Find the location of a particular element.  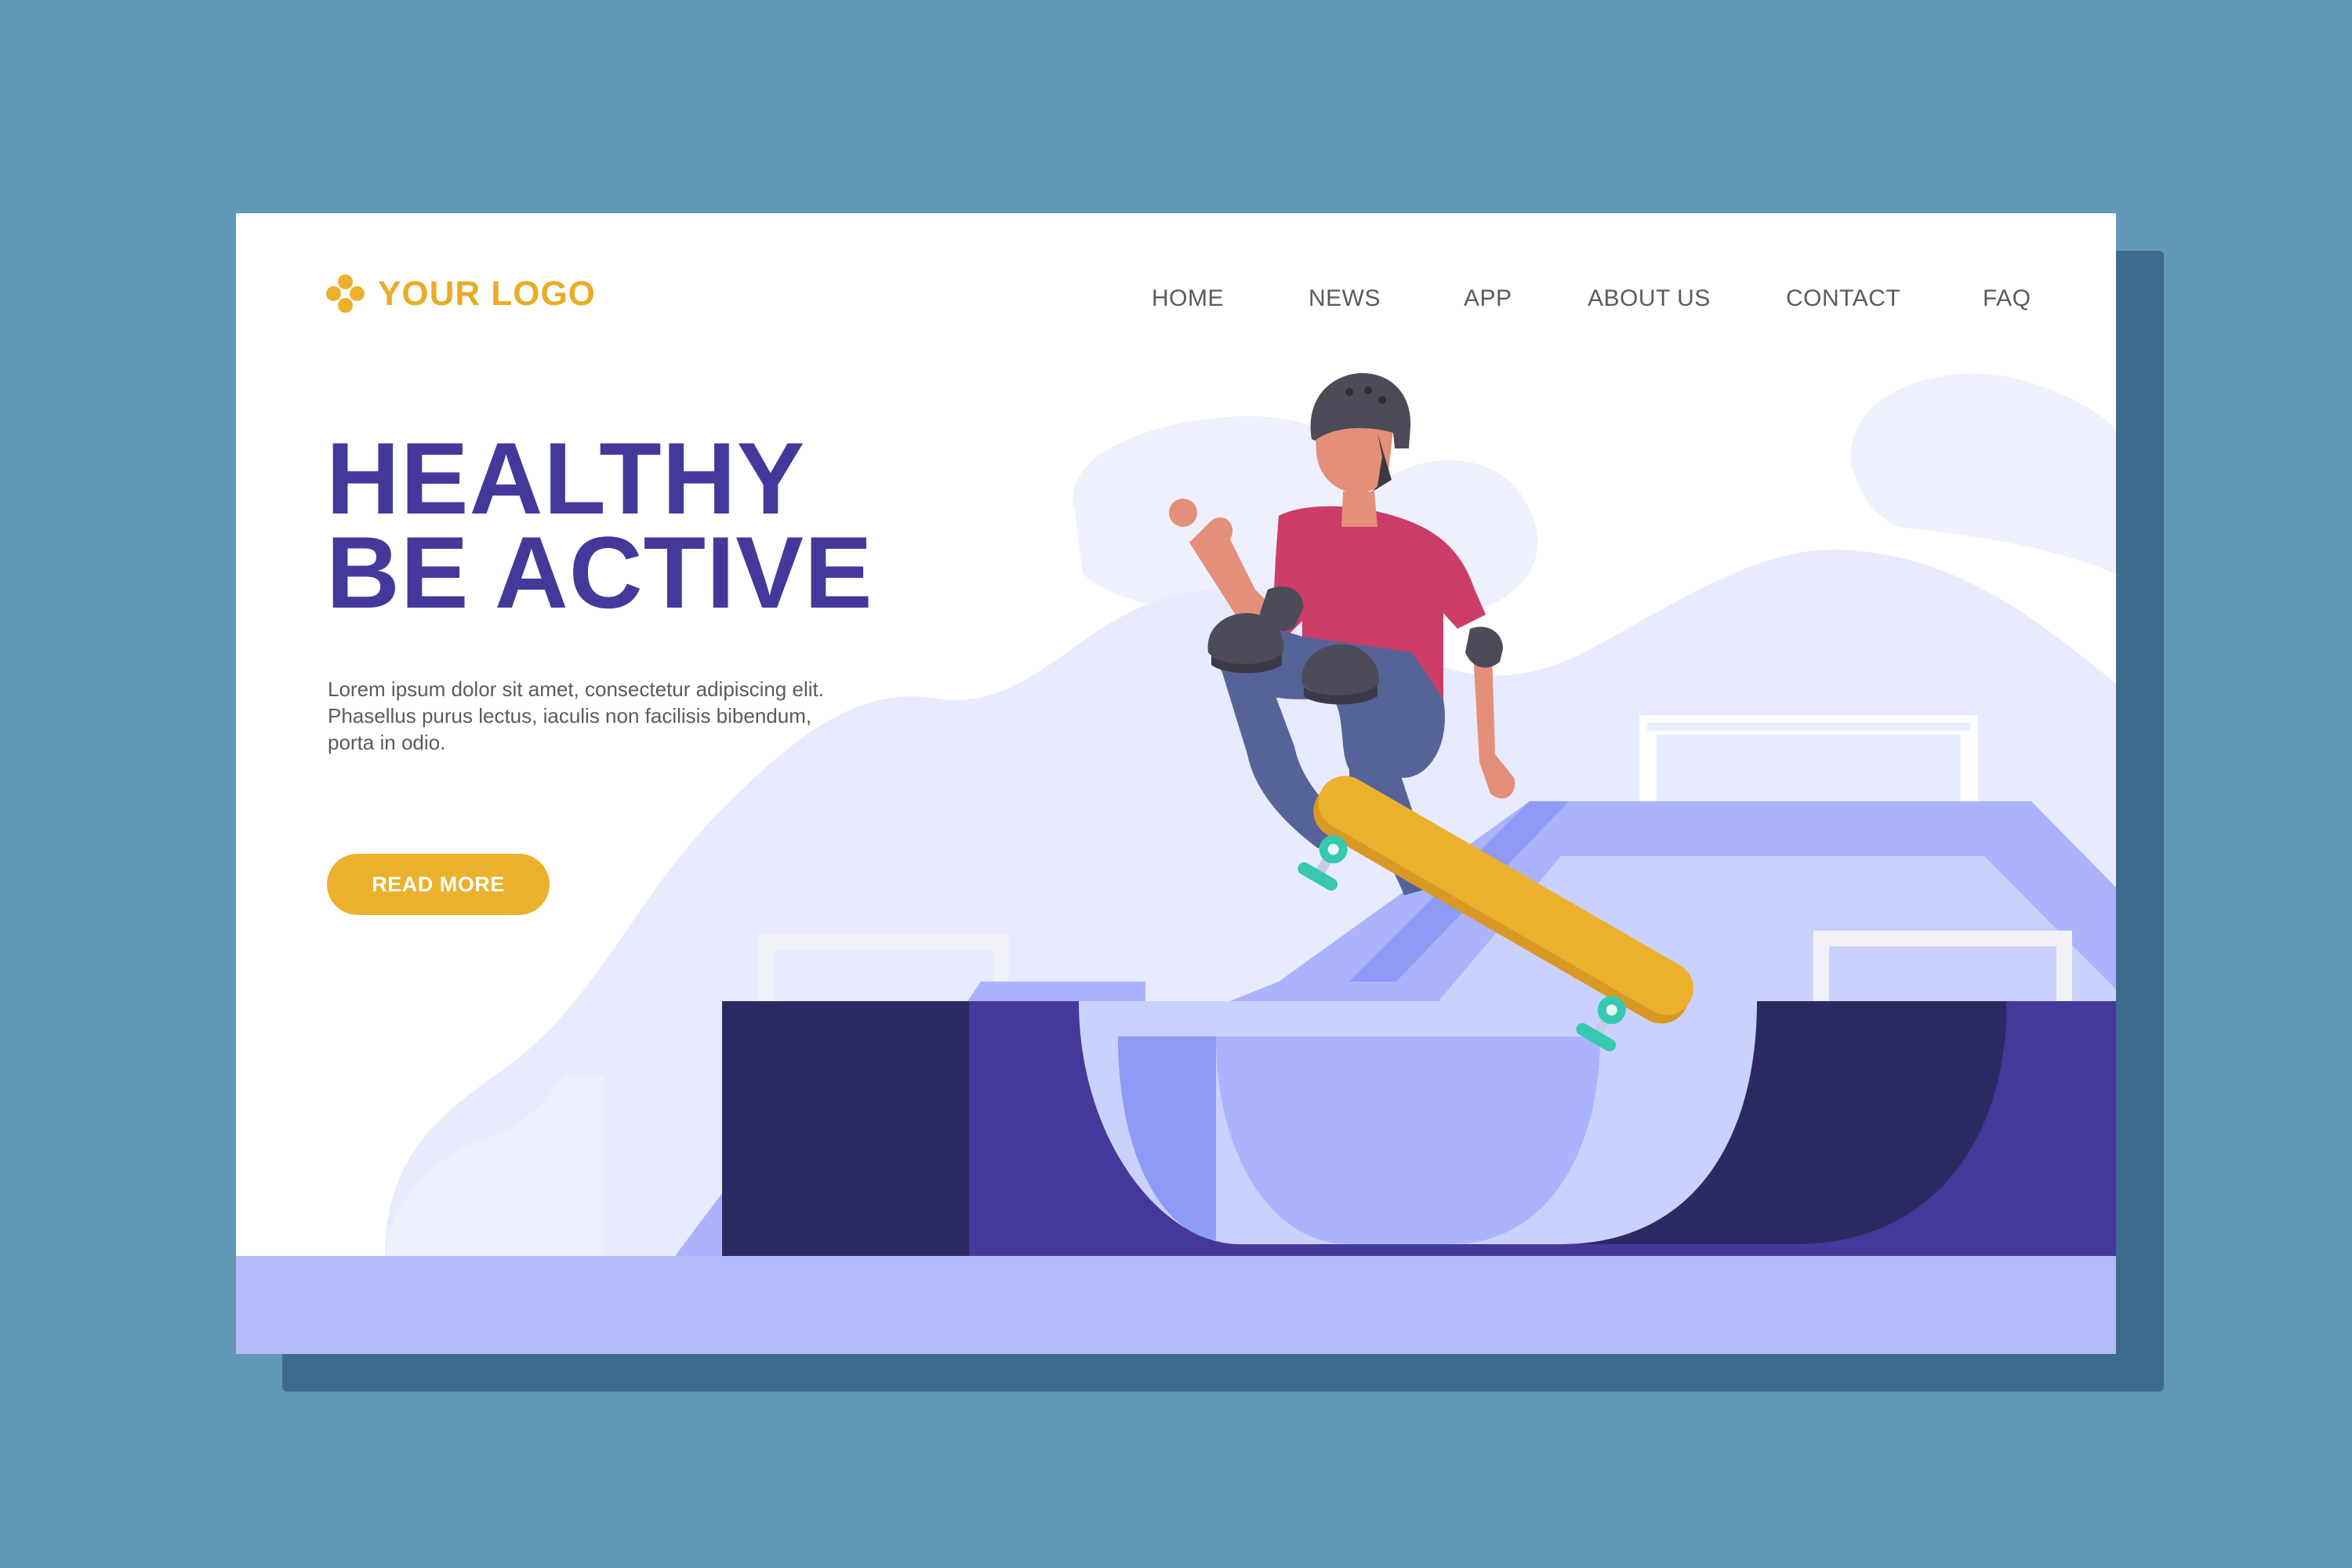

hero-title: HEALTHY BE ACTIVE is located at coordinates (599, 525).